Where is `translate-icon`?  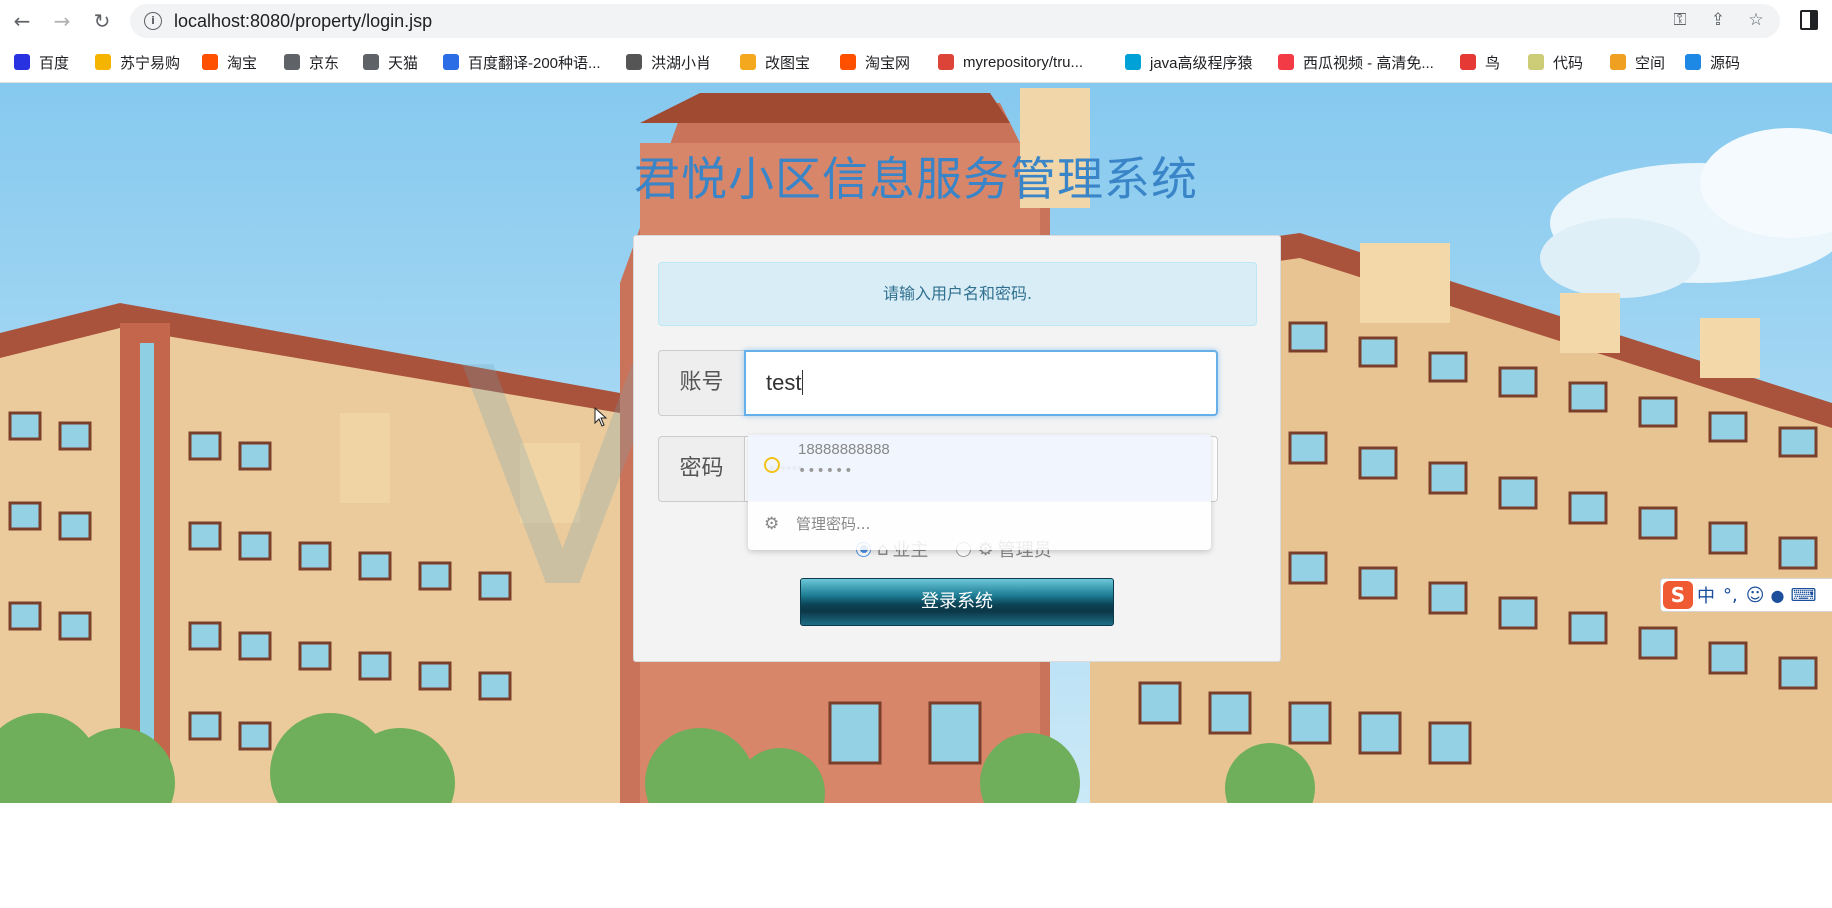
translate-icon is located at coordinates (451, 62).